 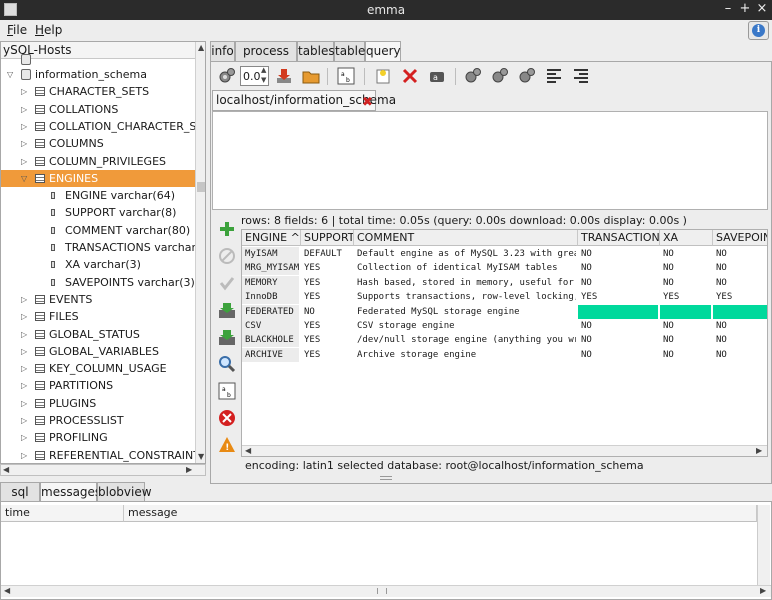 I want to click on error-icon, so click(x=227, y=418).